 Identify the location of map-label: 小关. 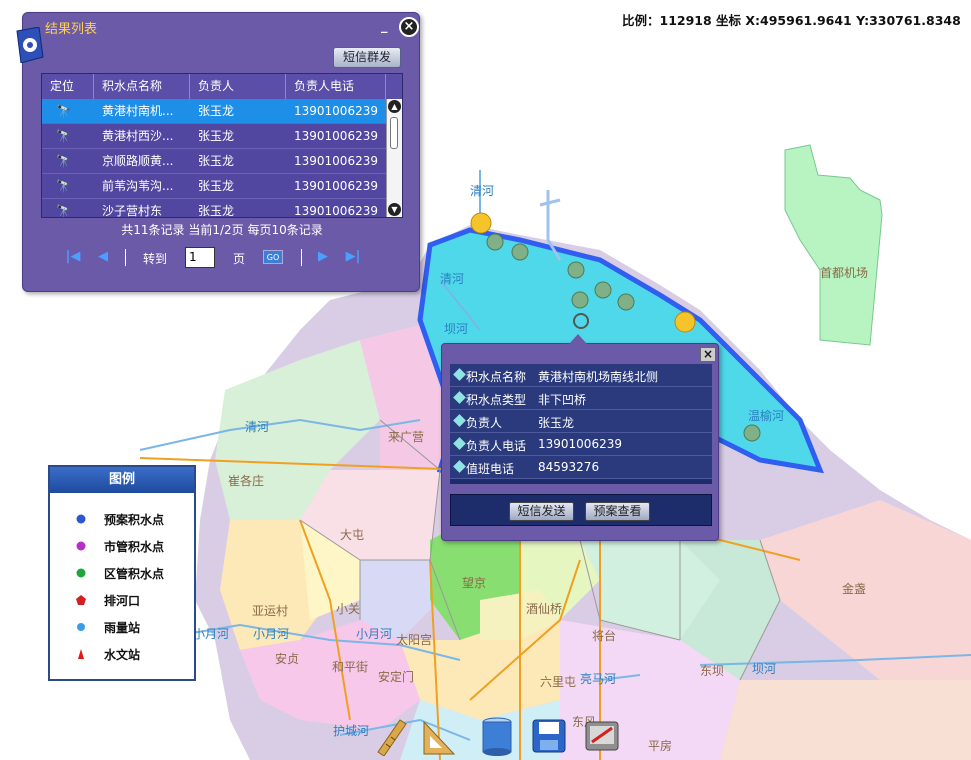
(348, 609).